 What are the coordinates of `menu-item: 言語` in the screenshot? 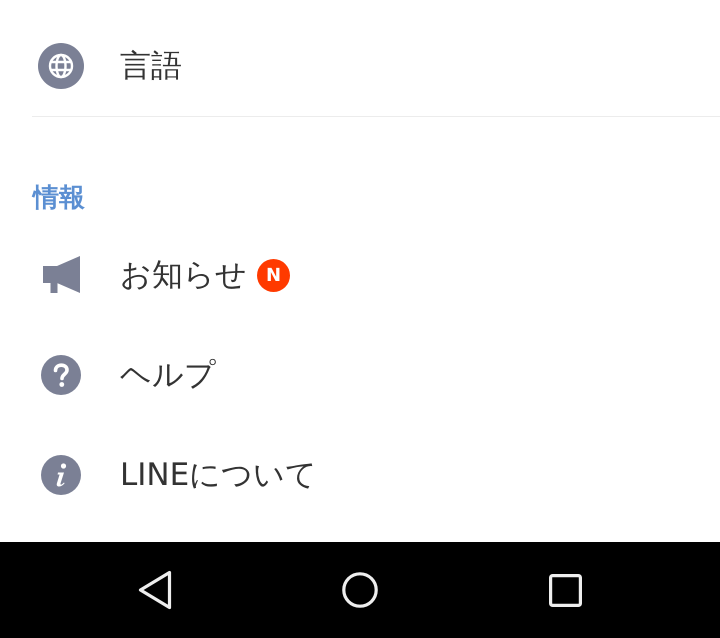 It's located at (151, 66).